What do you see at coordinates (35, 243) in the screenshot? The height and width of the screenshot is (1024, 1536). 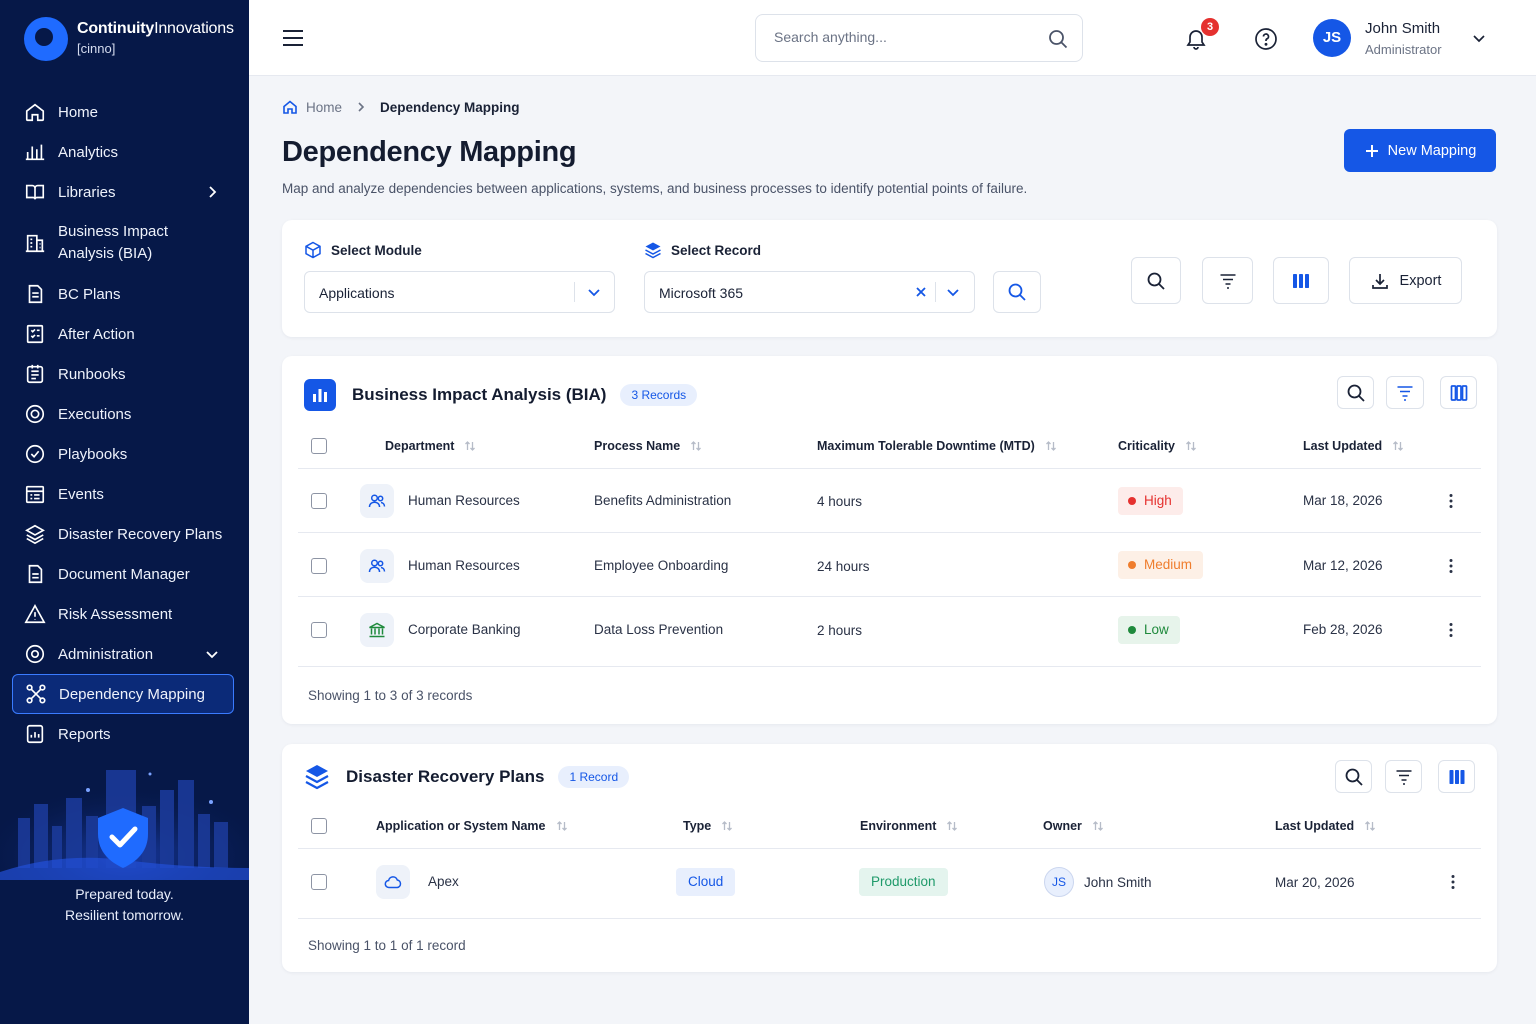 I see `building-icon` at bounding box center [35, 243].